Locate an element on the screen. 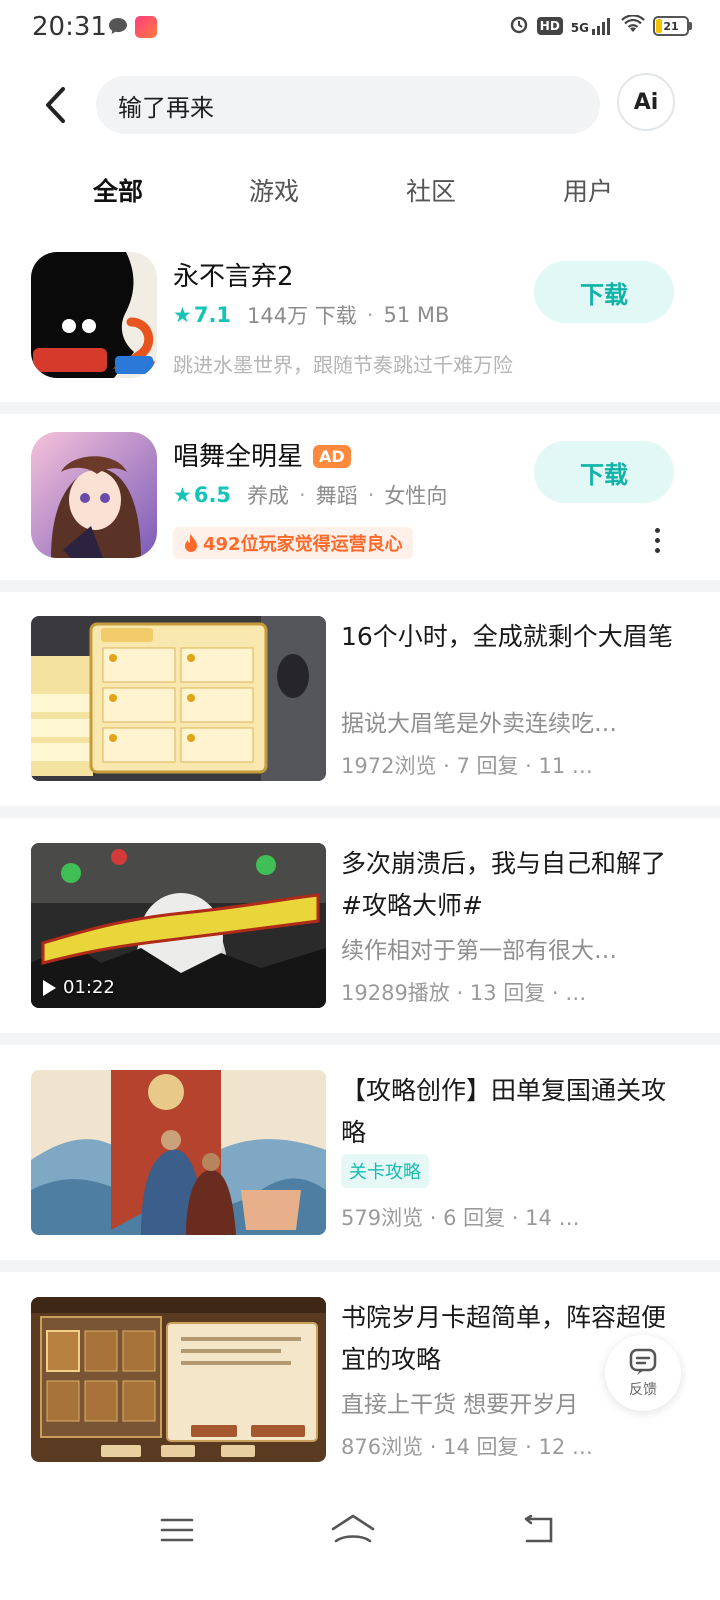 This screenshot has height=1600, width=720. network-type: 5G is located at coordinates (579, 28).